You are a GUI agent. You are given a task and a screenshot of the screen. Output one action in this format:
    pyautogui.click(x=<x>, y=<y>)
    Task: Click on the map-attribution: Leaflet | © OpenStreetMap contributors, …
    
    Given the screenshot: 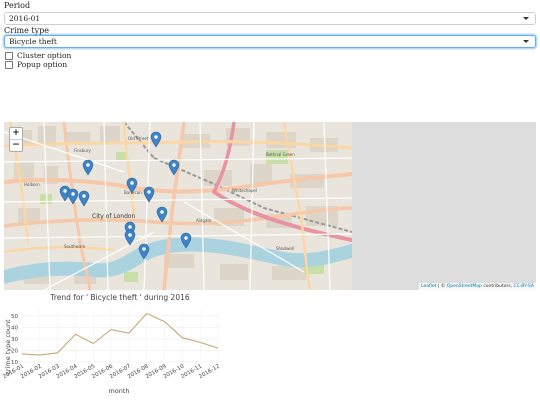 What is the action you would take?
    pyautogui.click(x=477, y=286)
    